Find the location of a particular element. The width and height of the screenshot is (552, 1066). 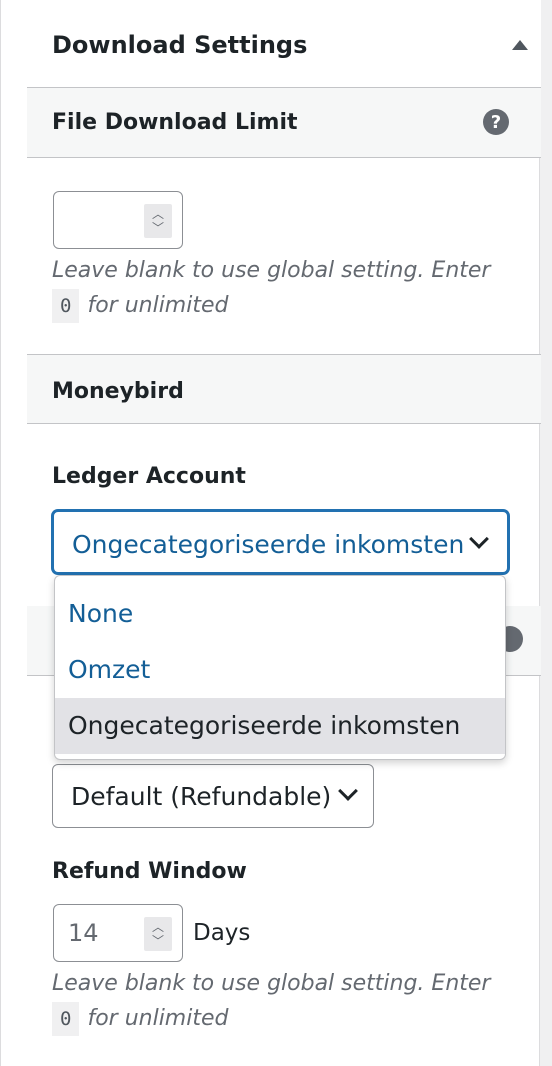

ledger-account-dropdown: None Omzet Ongecategoriseerde inkomsten is located at coordinates (280, 667).